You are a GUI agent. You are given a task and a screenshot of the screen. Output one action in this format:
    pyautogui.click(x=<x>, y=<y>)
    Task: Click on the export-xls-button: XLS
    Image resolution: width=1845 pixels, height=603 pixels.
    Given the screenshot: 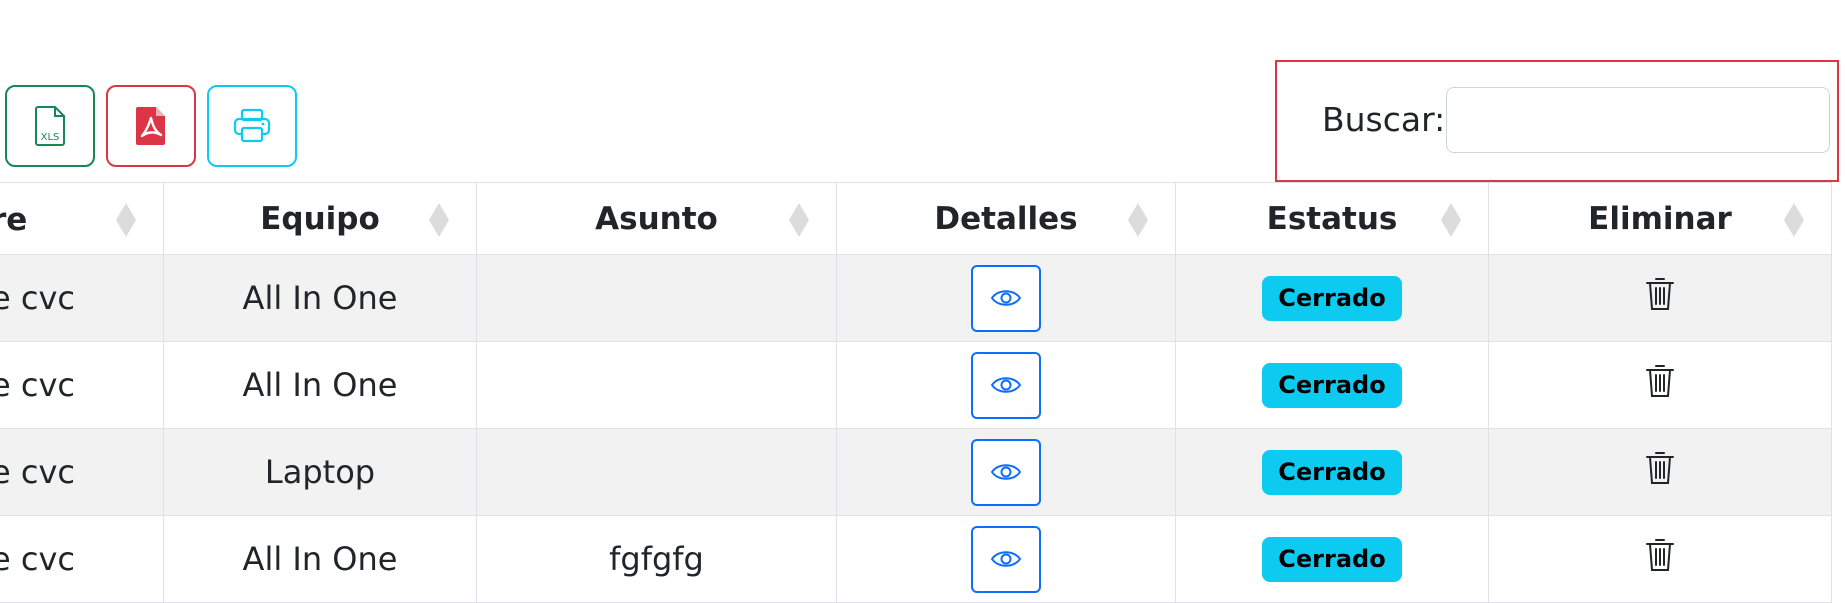 What is the action you would take?
    pyautogui.click(x=50, y=126)
    